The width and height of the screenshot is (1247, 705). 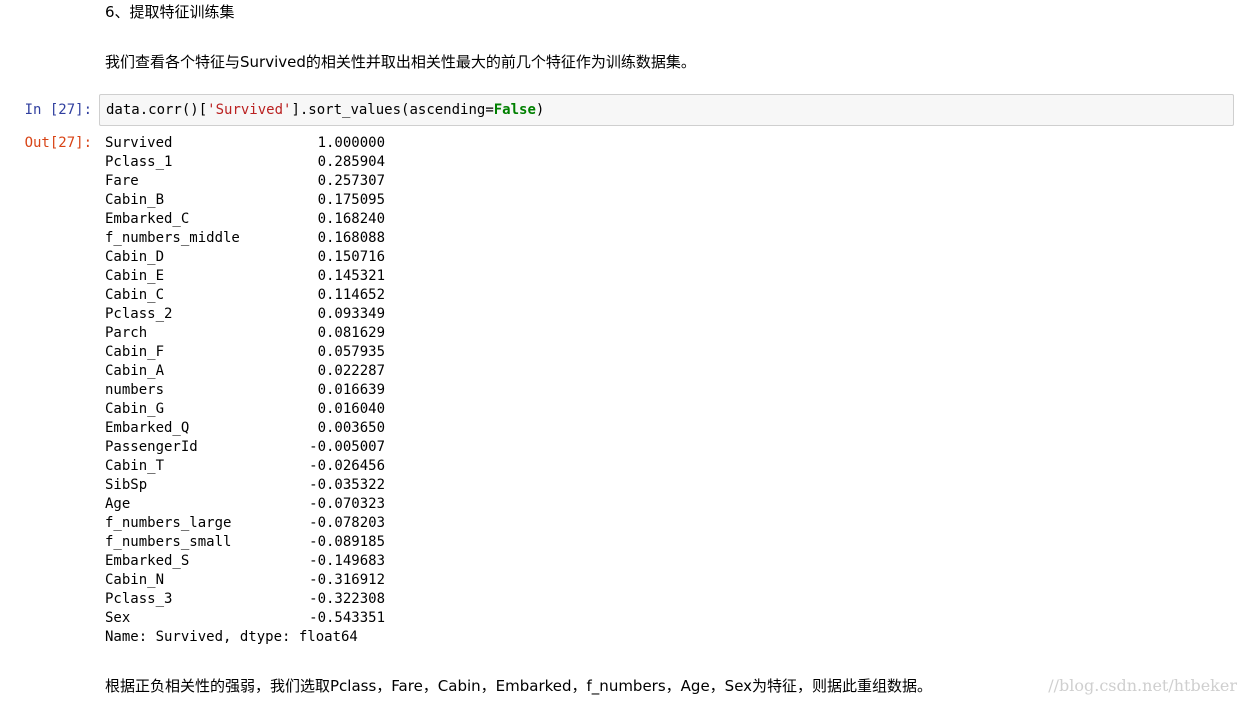 I want to click on correlation-value: -0.078203, so click(x=347, y=523).